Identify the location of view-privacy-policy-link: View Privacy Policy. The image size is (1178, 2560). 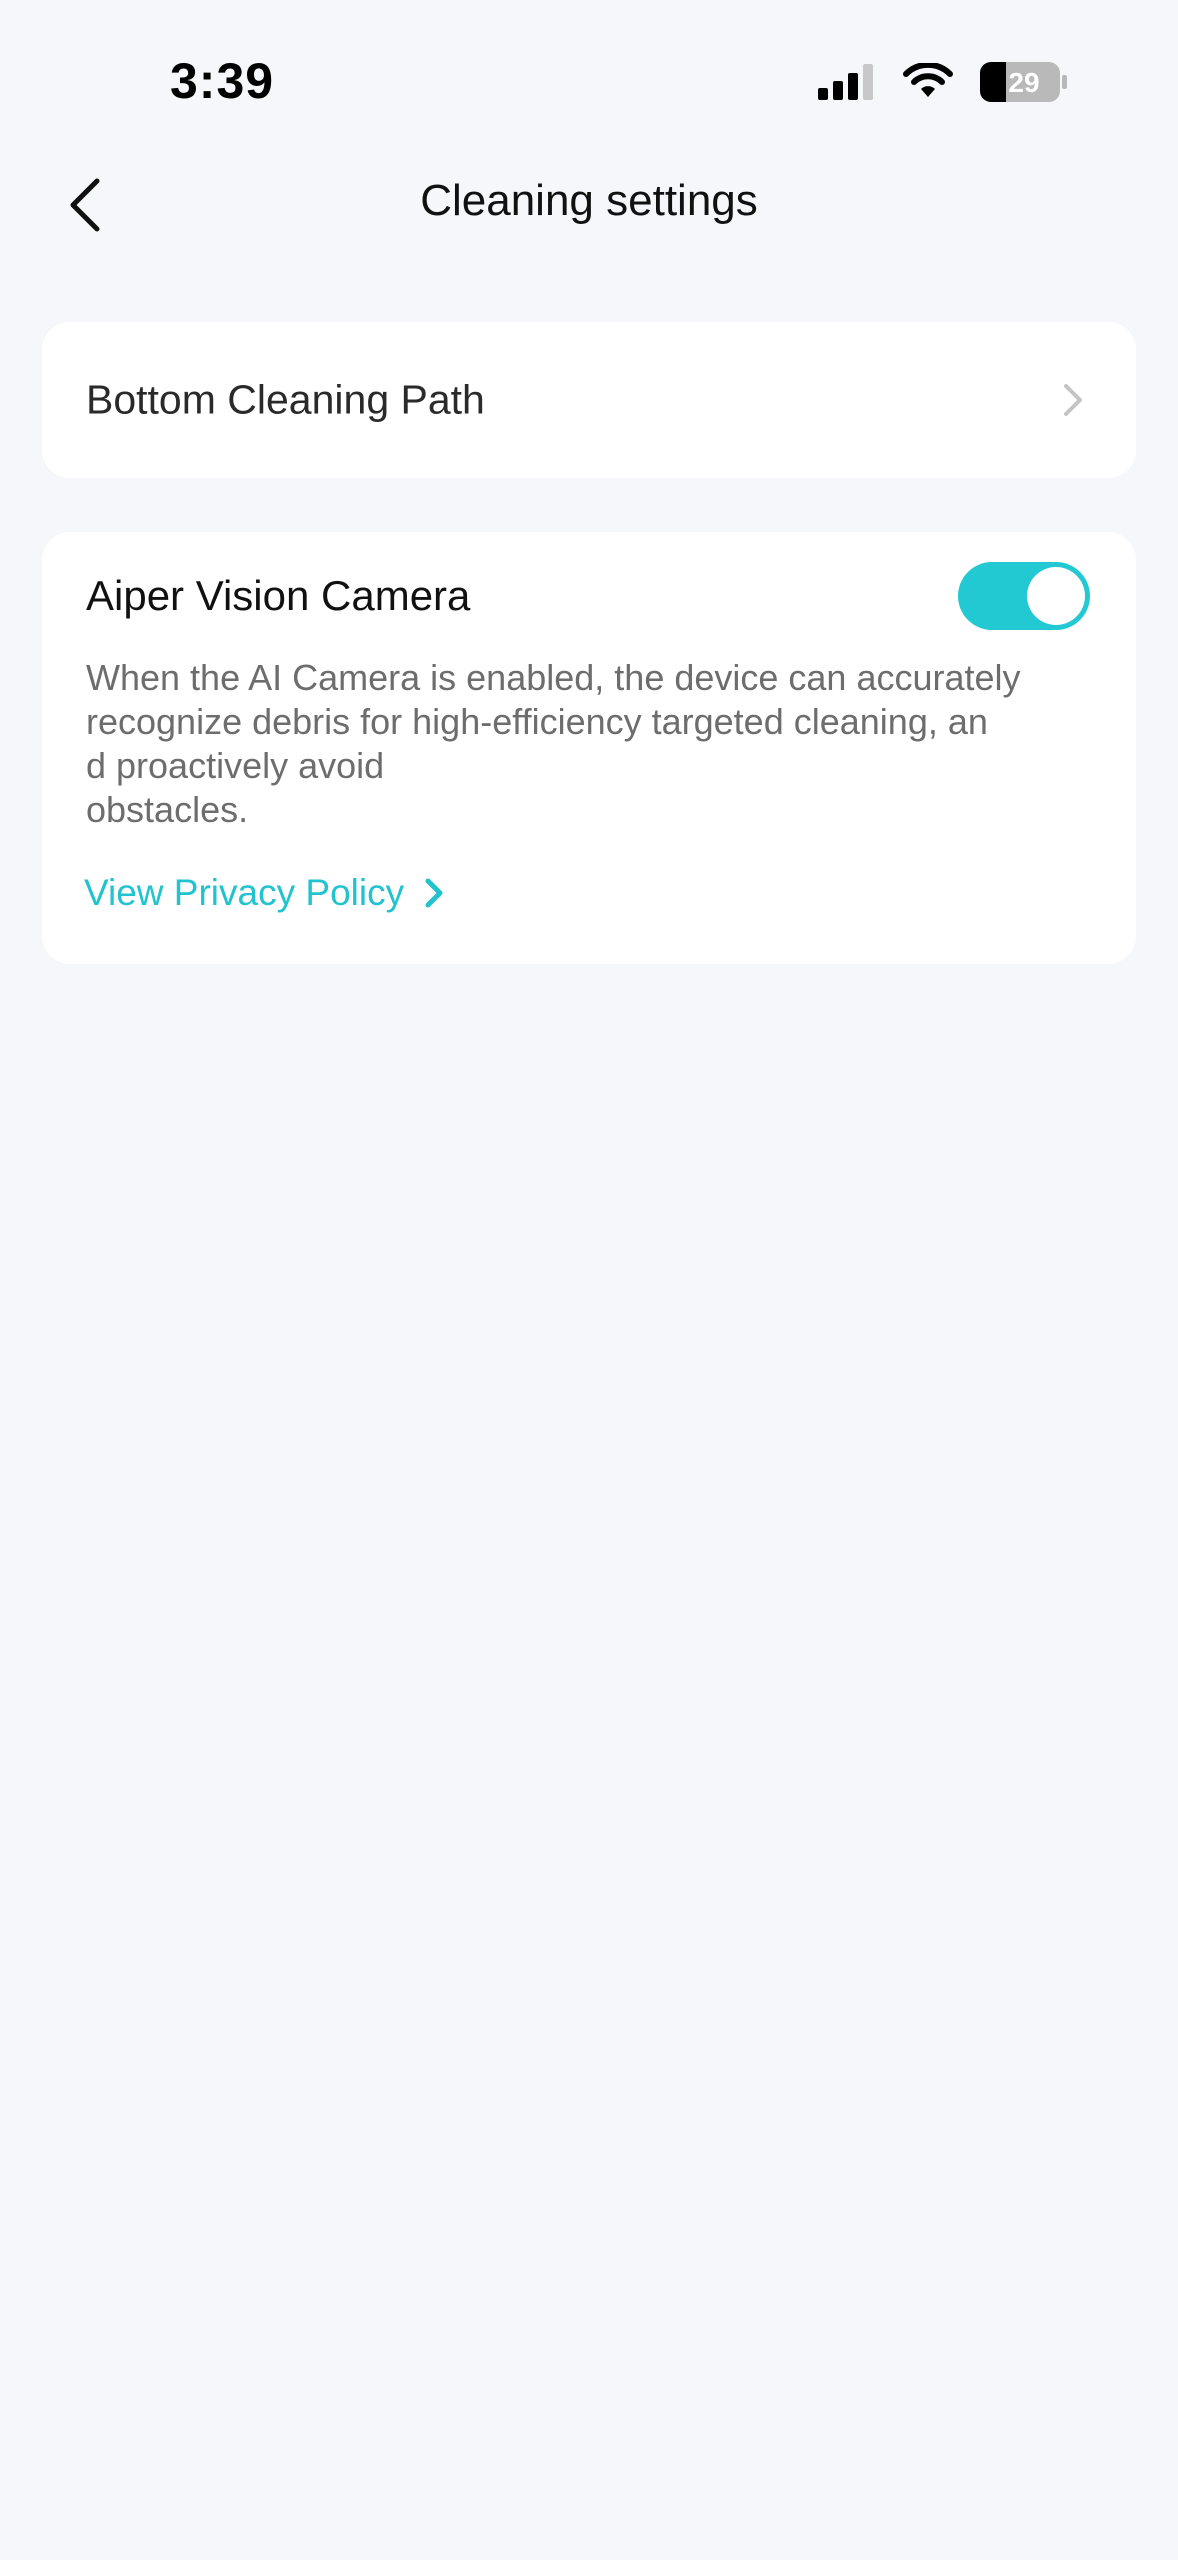
(264, 893).